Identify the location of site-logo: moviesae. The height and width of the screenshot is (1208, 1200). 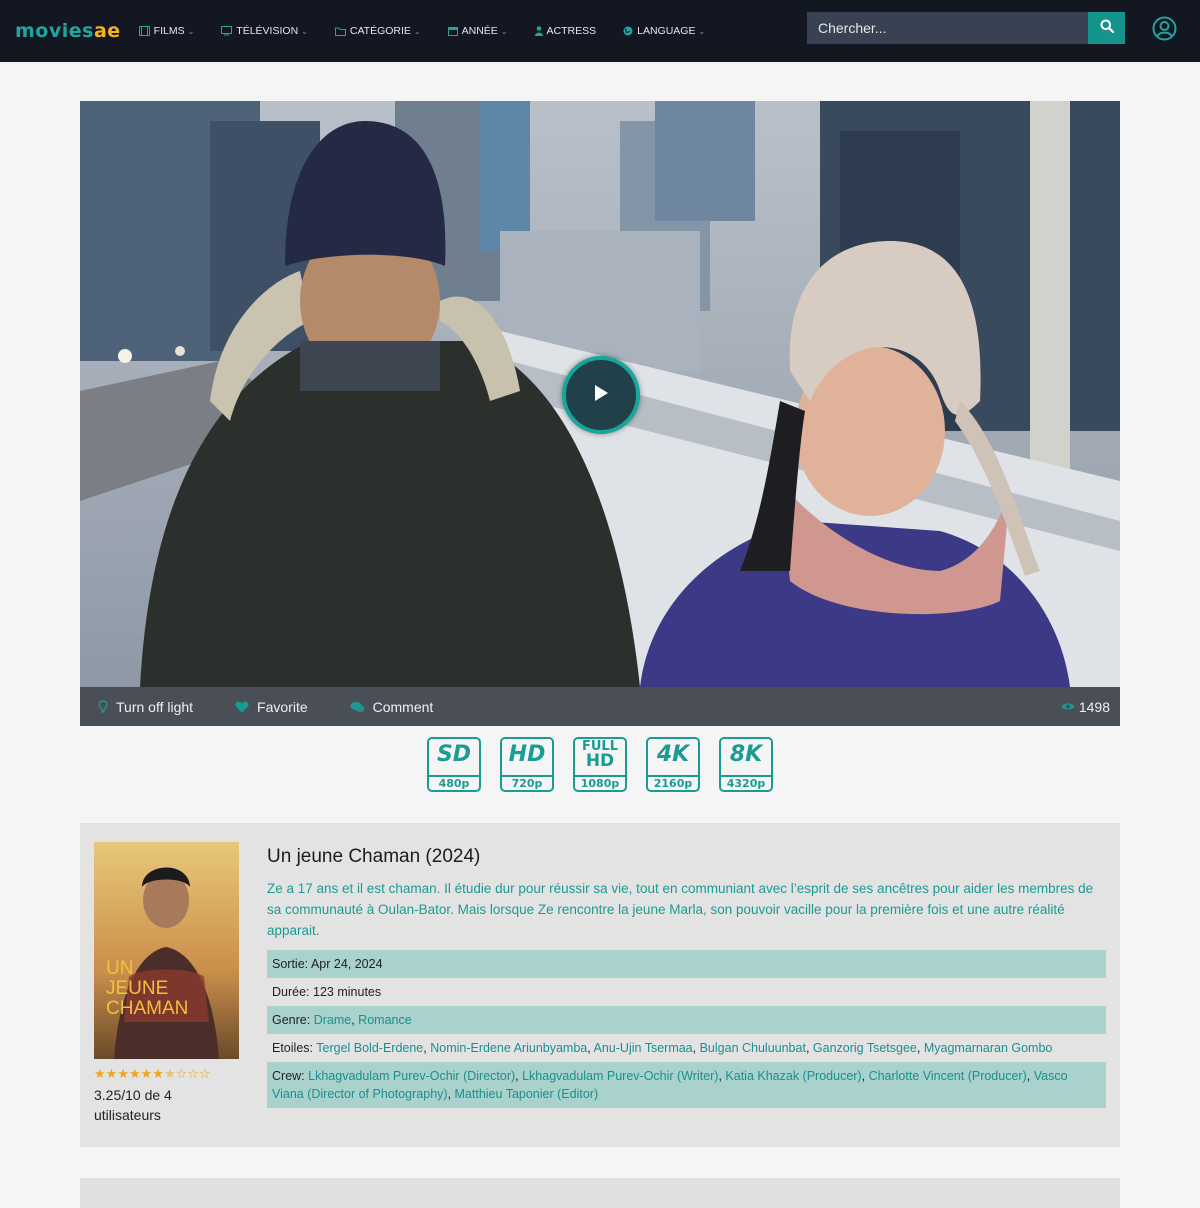
(68, 31).